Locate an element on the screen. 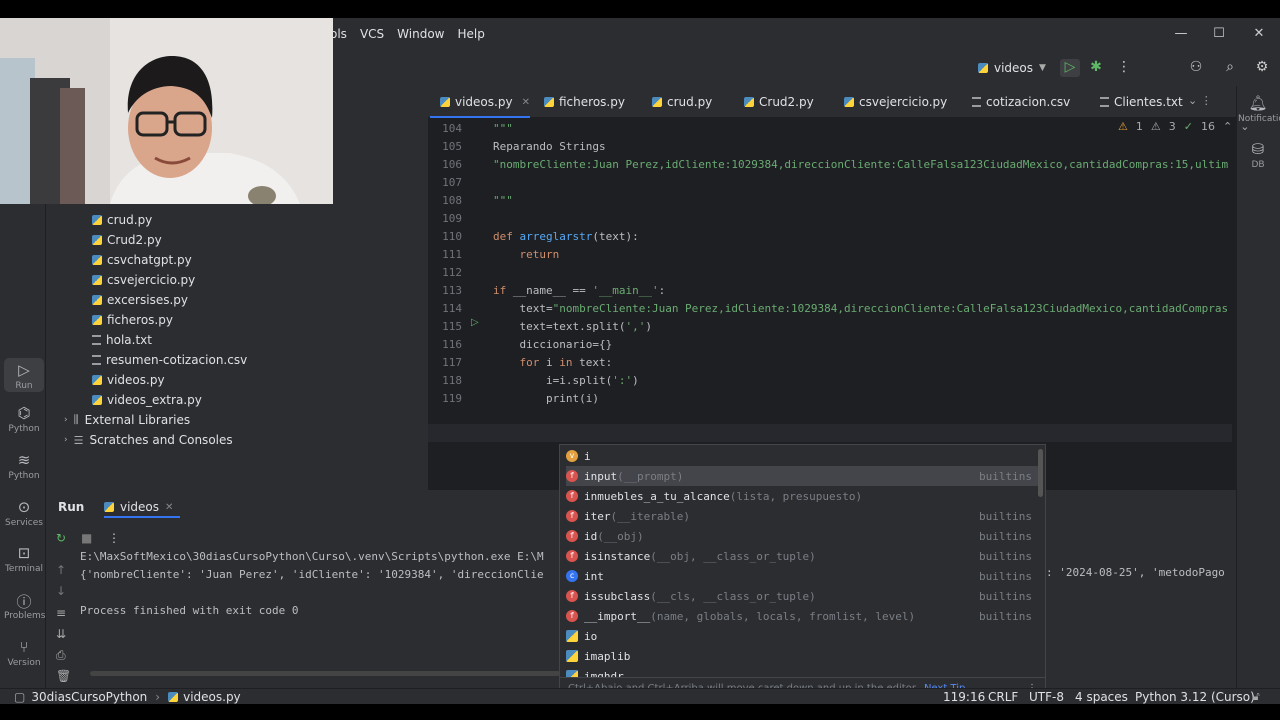 This screenshot has height=720, width=1280. completion-item: vi is located at coordinates (803, 456).